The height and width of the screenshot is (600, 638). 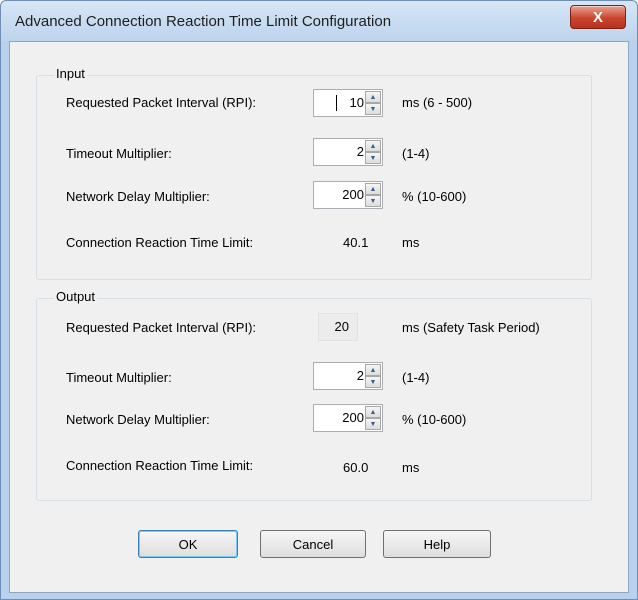 What do you see at coordinates (353, 194) in the screenshot?
I see `input-delay-value: 200` at bounding box center [353, 194].